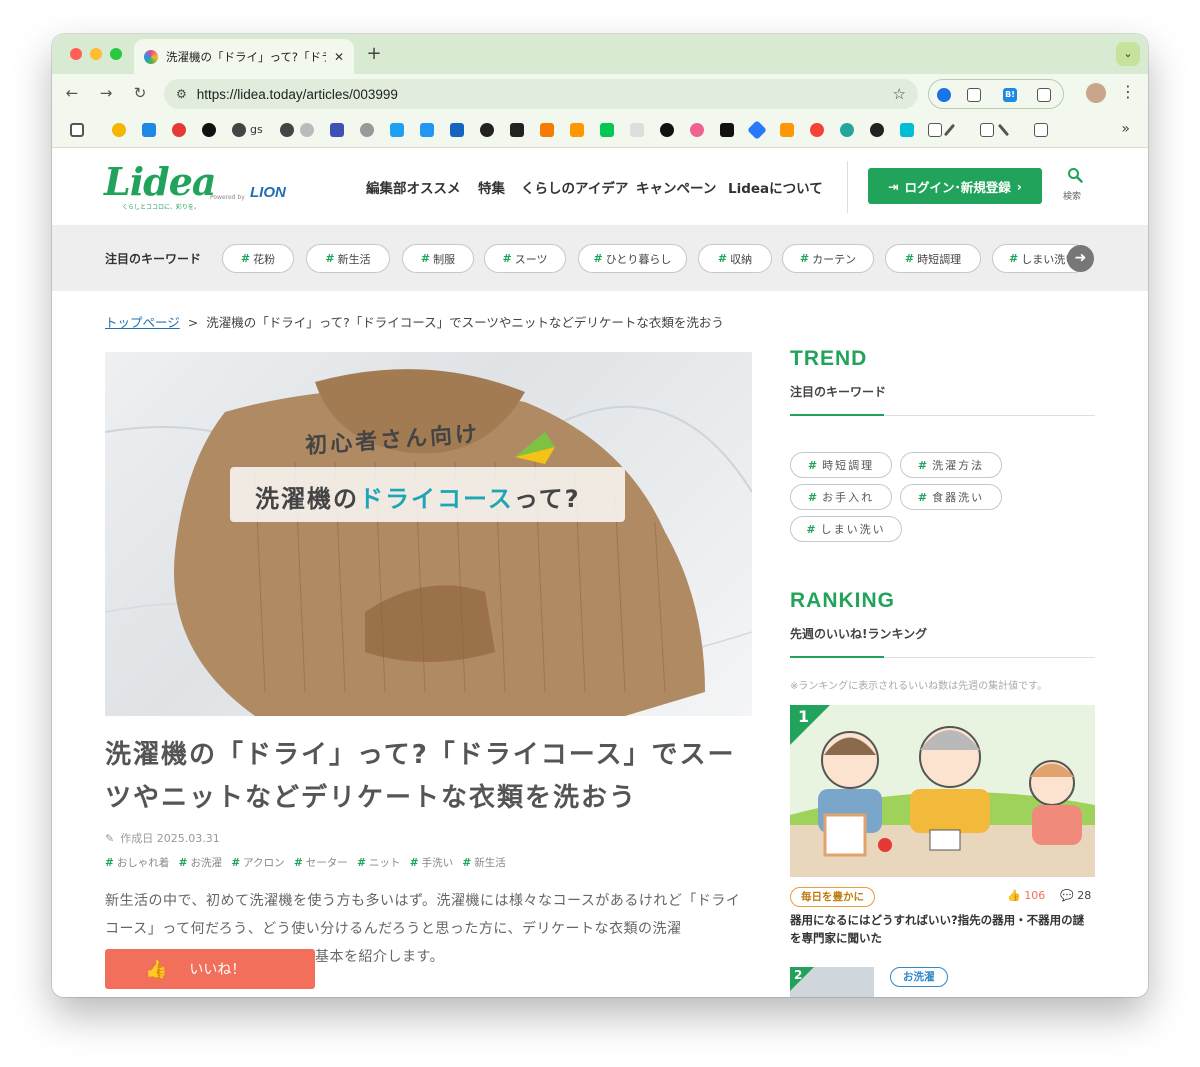 The width and height of the screenshot is (1200, 1067). What do you see at coordinates (244, 56) in the screenshot?
I see `browser-tab: 洗濯機の「ドライ」って?「ドラ ✕` at bounding box center [244, 56].